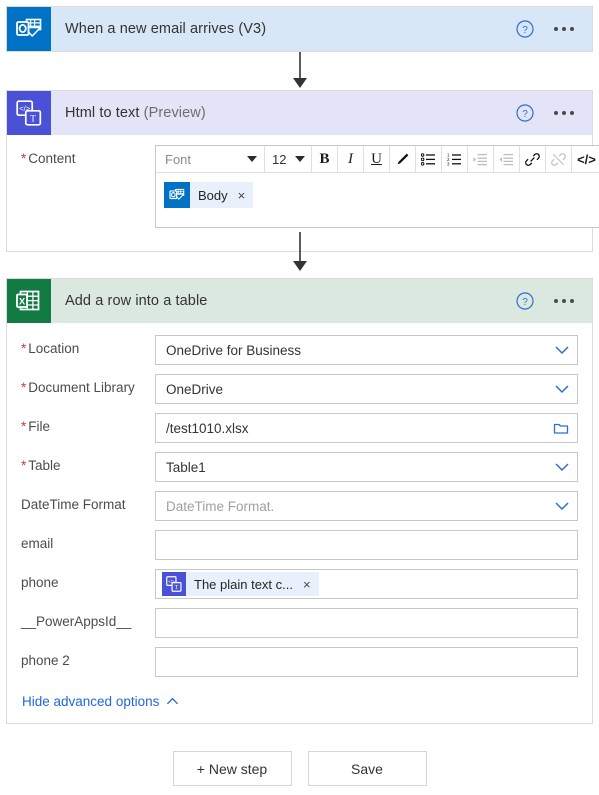  I want to click on dynamic-content-token-body: Body ×, so click(209, 195).